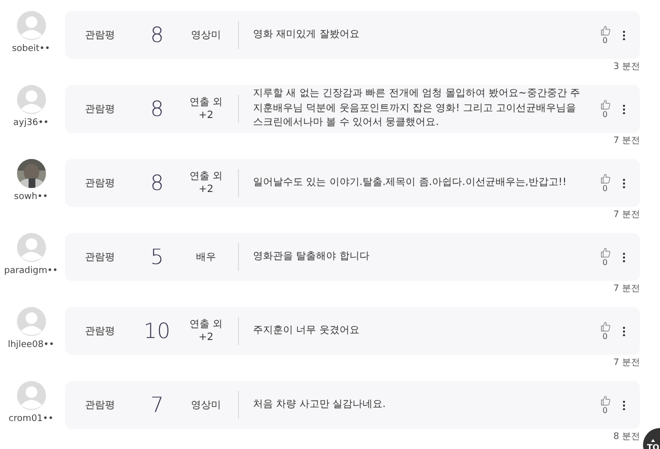 Image resolution: width=660 pixels, height=449 pixels. What do you see at coordinates (626, 67) in the screenshot?
I see `time-ago: 3 분전` at bounding box center [626, 67].